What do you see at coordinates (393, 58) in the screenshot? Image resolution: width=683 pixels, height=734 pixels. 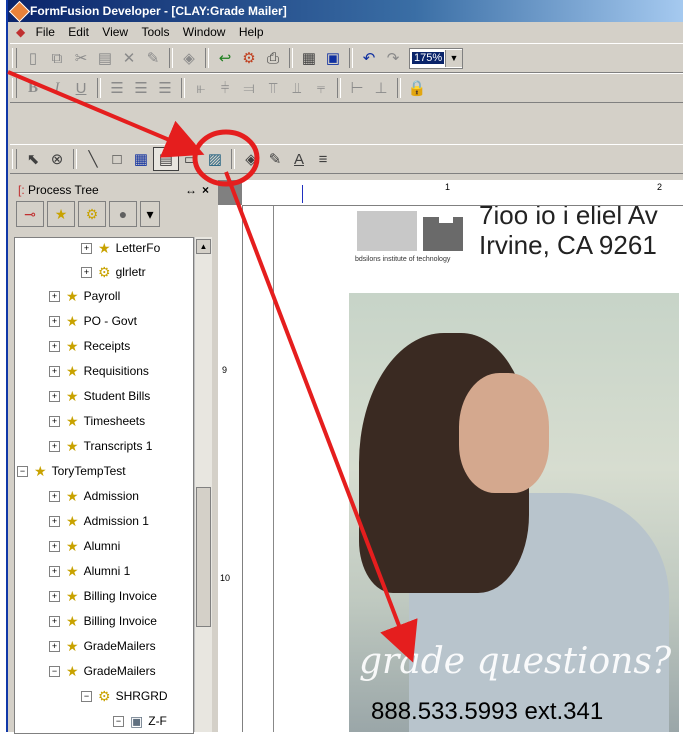 I see `redo-icon: ↷` at bounding box center [393, 58].